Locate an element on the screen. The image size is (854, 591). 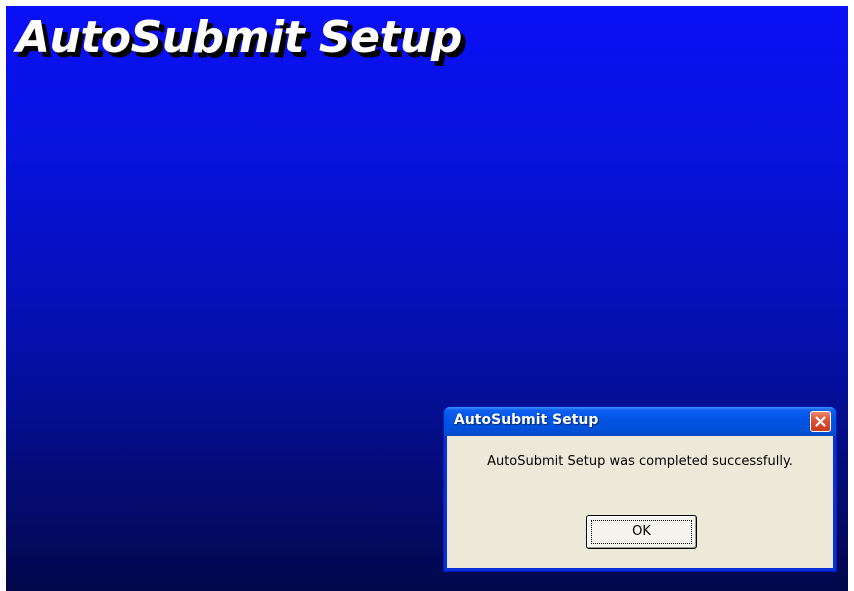
close-button is located at coordinates (820, 421).